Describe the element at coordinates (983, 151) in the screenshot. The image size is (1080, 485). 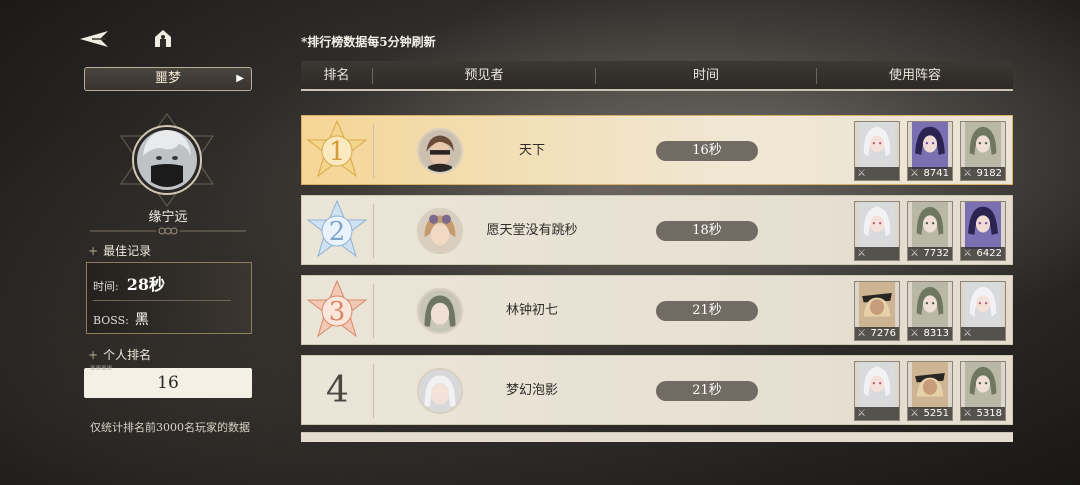
I see `character-card: ⚔ 9182` at that location.